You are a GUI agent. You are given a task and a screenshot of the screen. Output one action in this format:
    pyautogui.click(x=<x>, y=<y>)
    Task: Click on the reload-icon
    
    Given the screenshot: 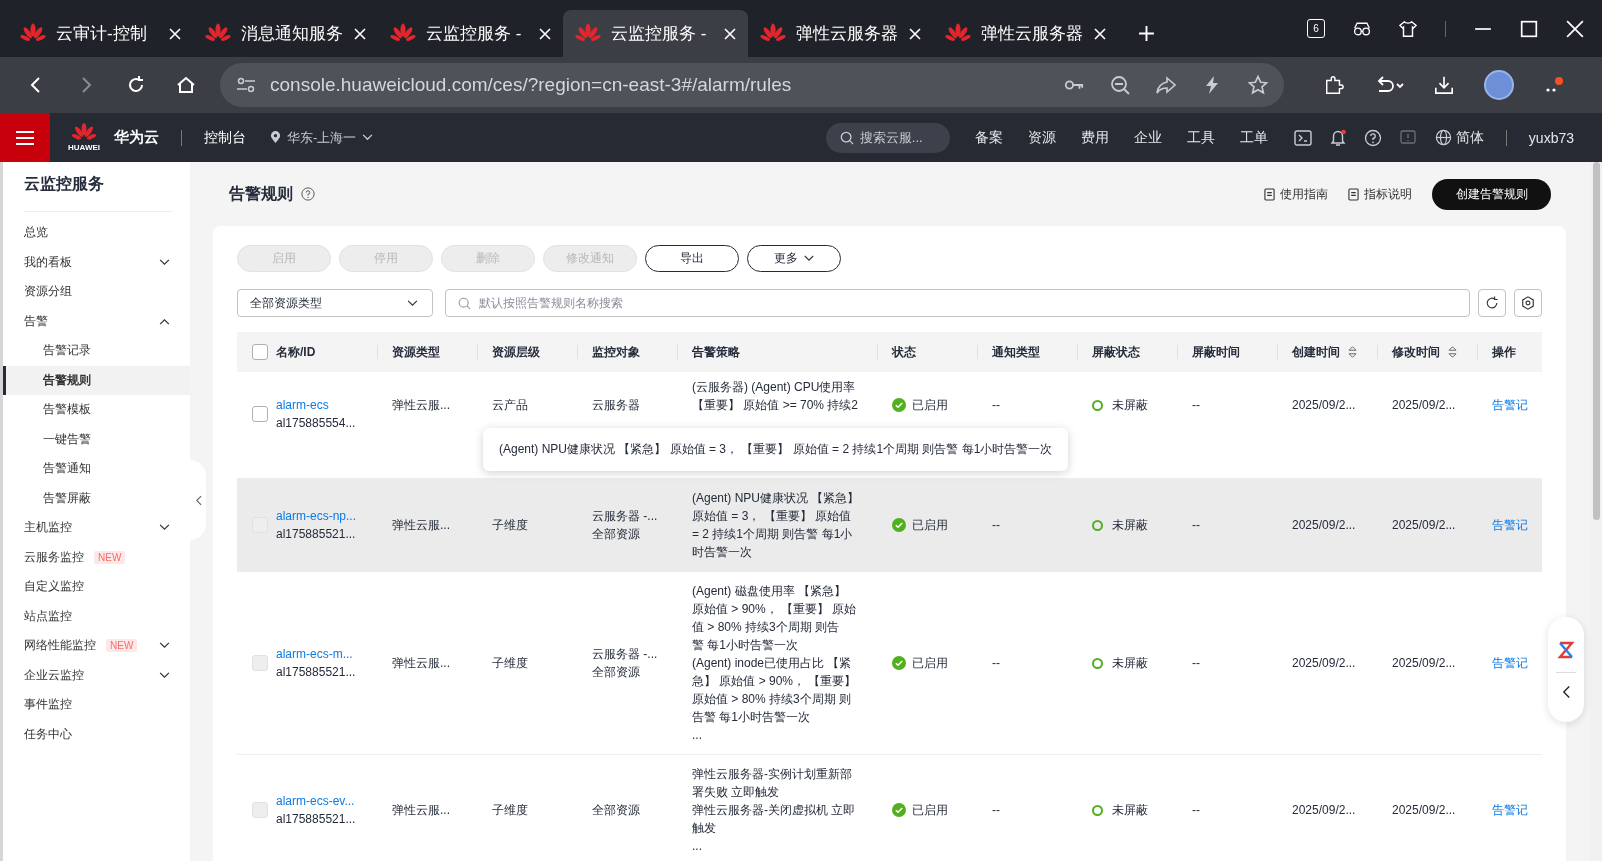 What is the action you would take?
    pyautogui.click(x=136, y=85)
    